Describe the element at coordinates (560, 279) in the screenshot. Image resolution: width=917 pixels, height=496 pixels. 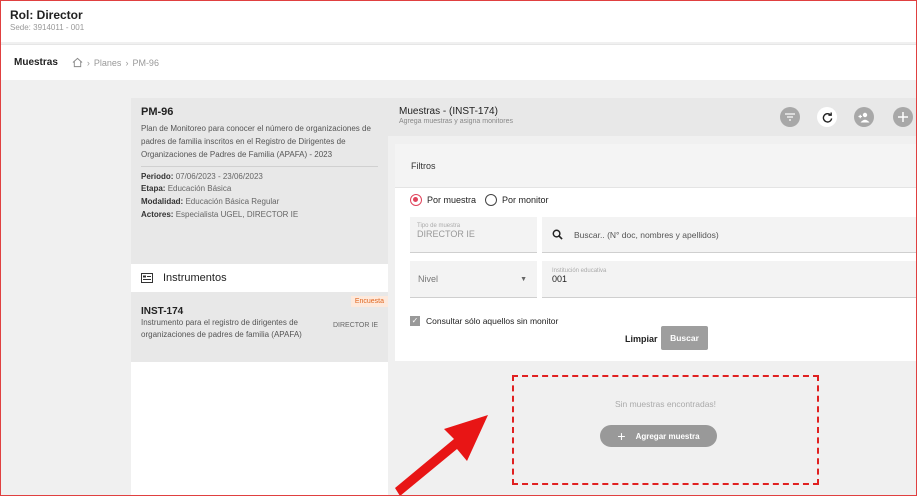
I see `institucion-value: 001` at that location.